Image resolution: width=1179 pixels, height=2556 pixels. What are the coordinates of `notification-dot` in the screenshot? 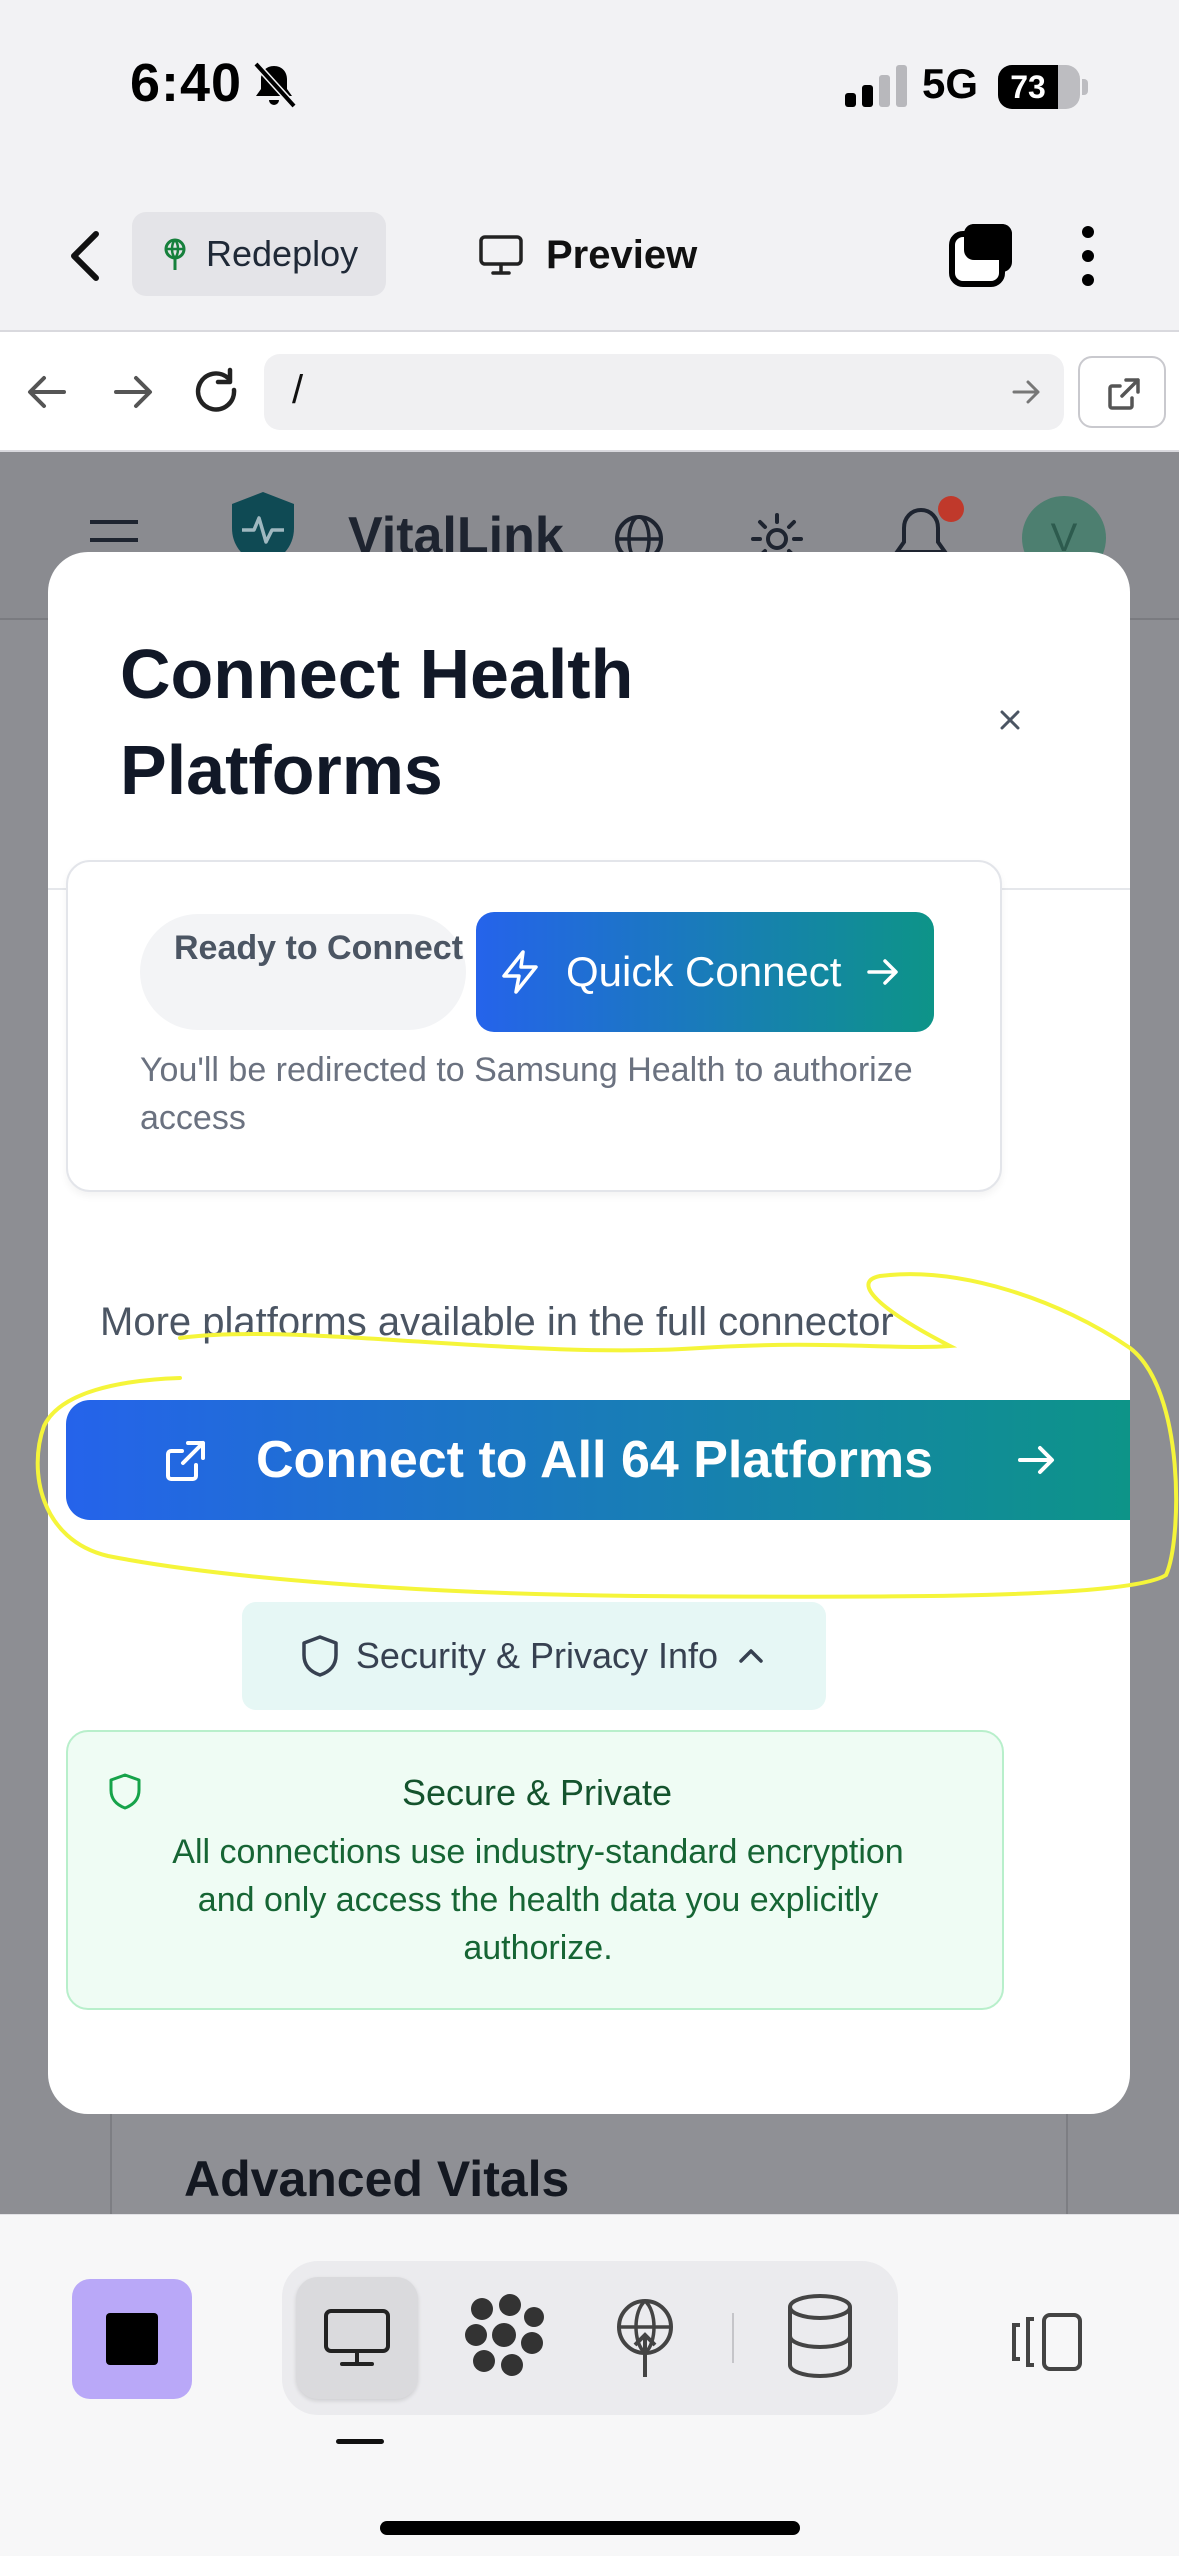 It's located at (951, 509).